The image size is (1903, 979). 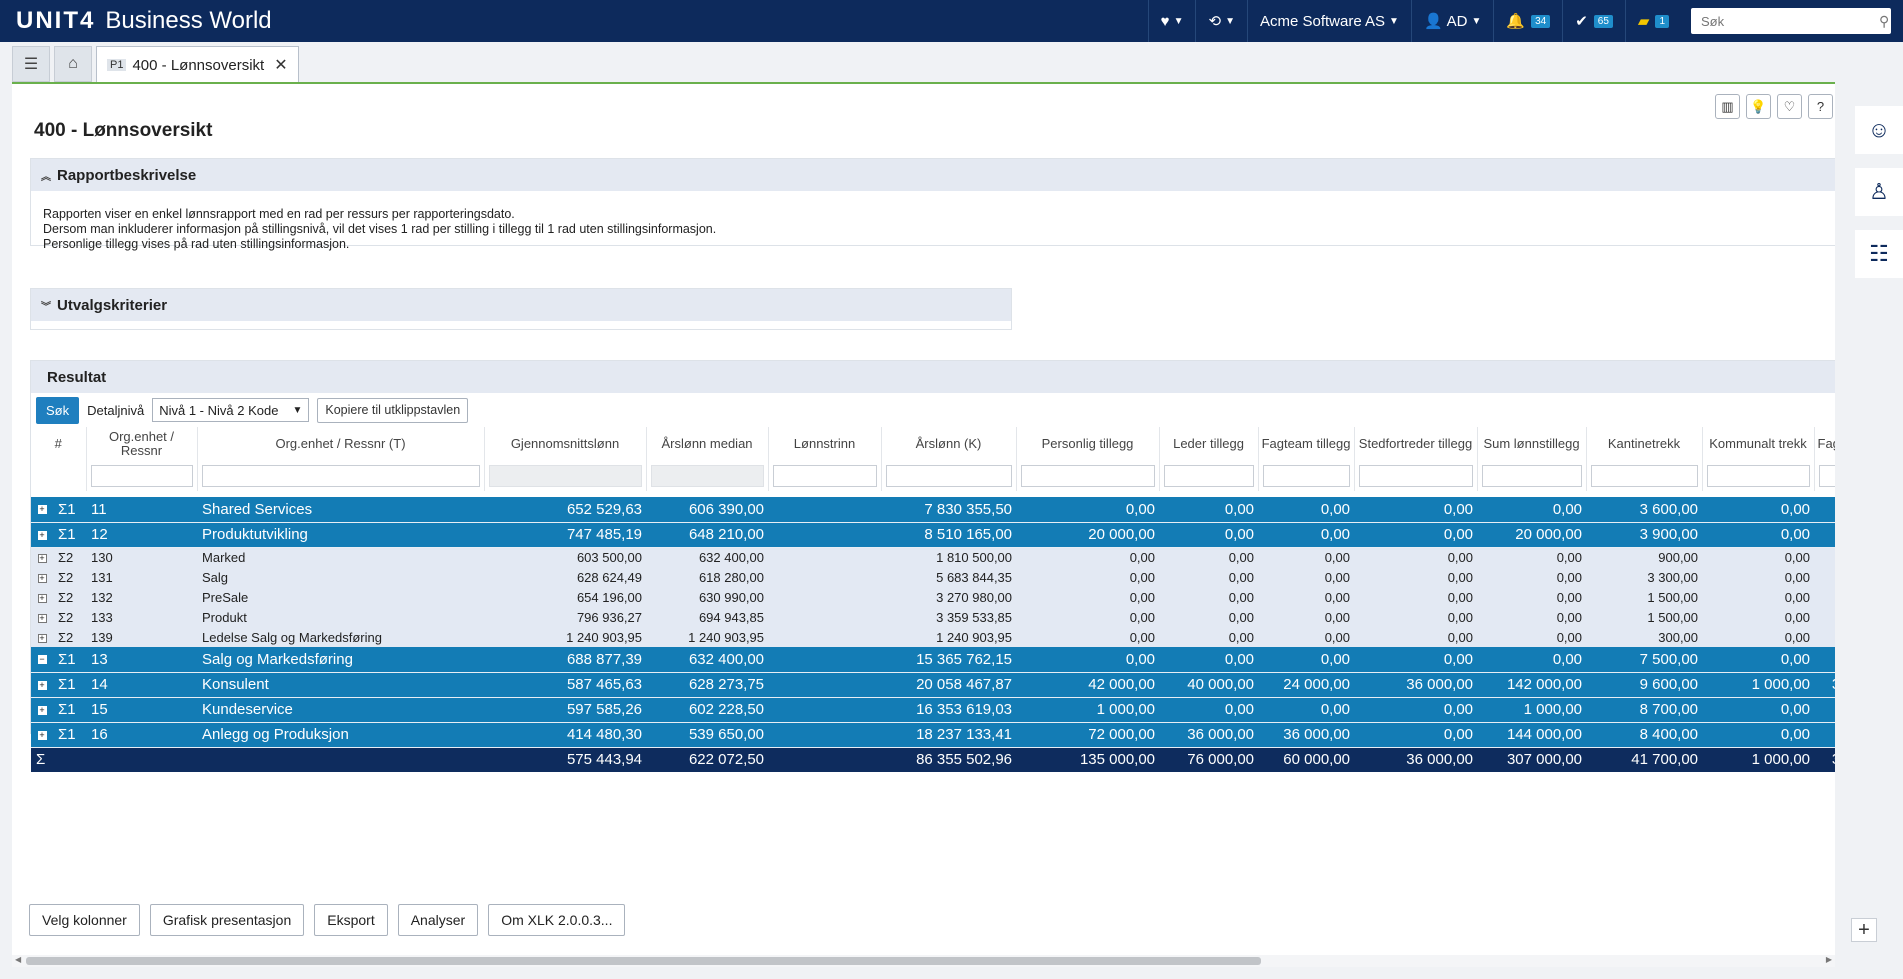 What do you see at coordinates (227, 920) in the screenshot?
I see `graphic-presentation-button: Grafisk presentasjon` at bounding box center [227, 920].